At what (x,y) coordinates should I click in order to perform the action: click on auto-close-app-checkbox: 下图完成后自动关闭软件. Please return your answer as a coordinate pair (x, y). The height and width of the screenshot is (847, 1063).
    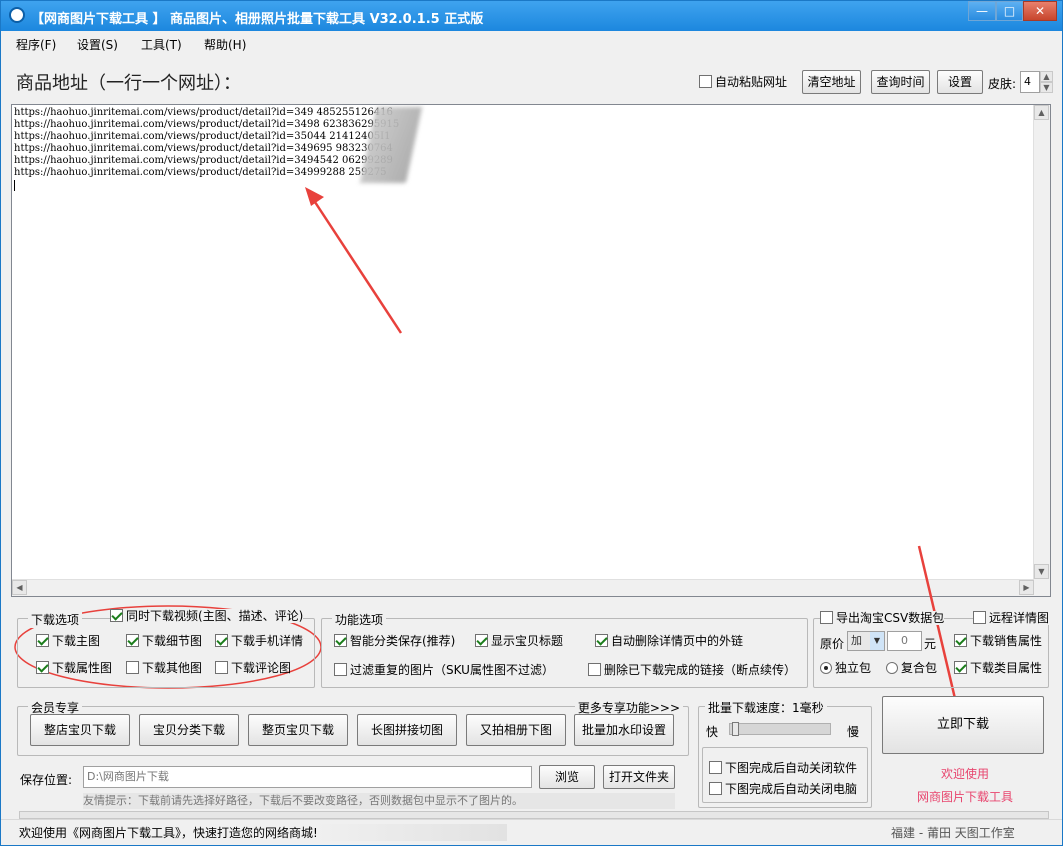
    Looking at the image, I should click on (783, 768).